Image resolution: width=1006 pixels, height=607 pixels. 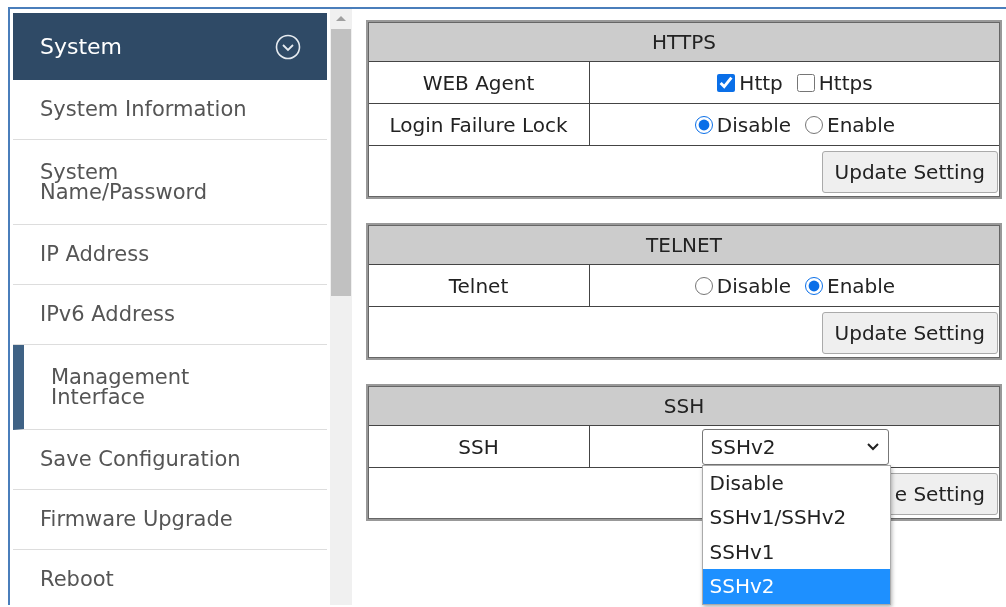 I want to click on scrollbar, so click(x=341, y=307).